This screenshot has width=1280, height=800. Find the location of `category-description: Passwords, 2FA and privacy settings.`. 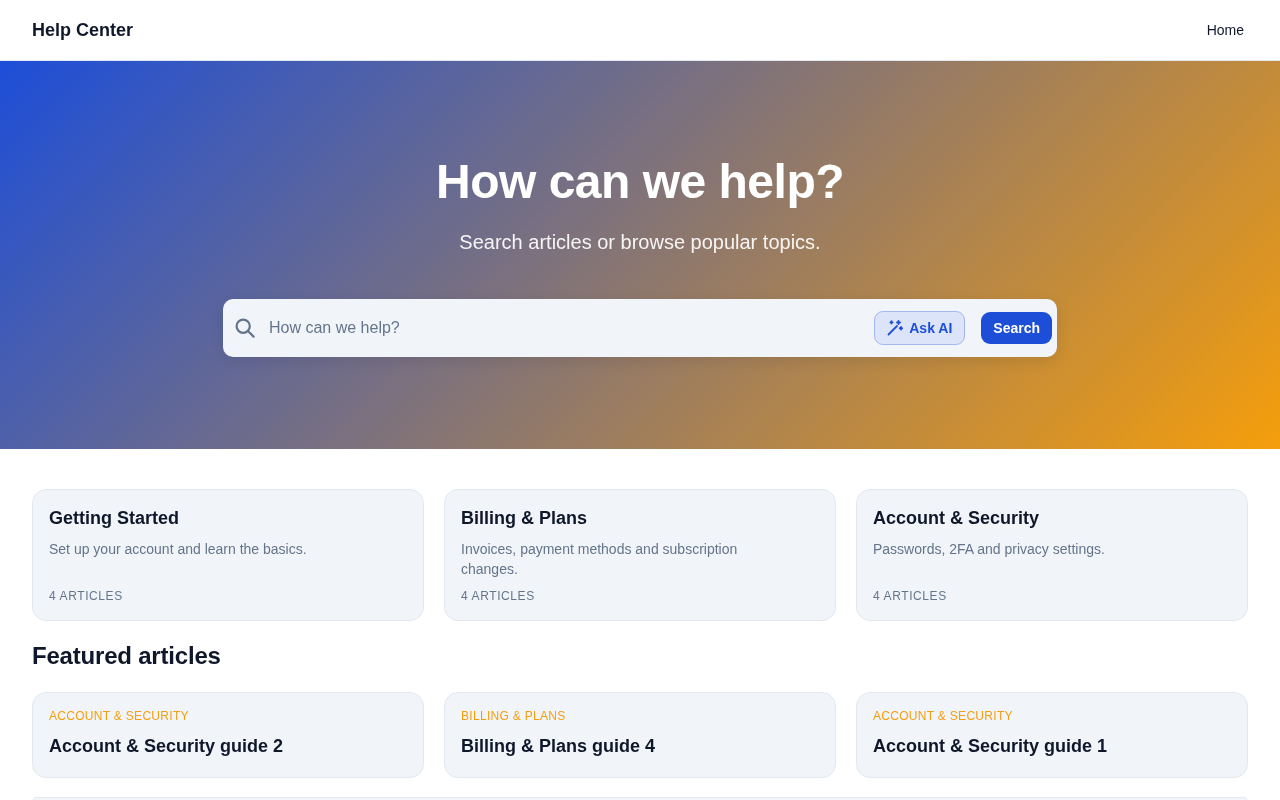

category-description: Passwords, 2FA and privacy settings. is located at coordinates (989, 549).